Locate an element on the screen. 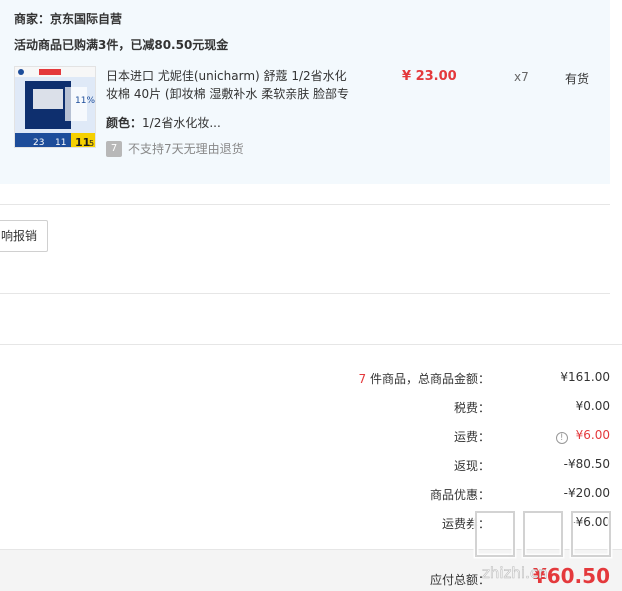  summary-value: ¥0.00 is located at coordinates (592, 406).